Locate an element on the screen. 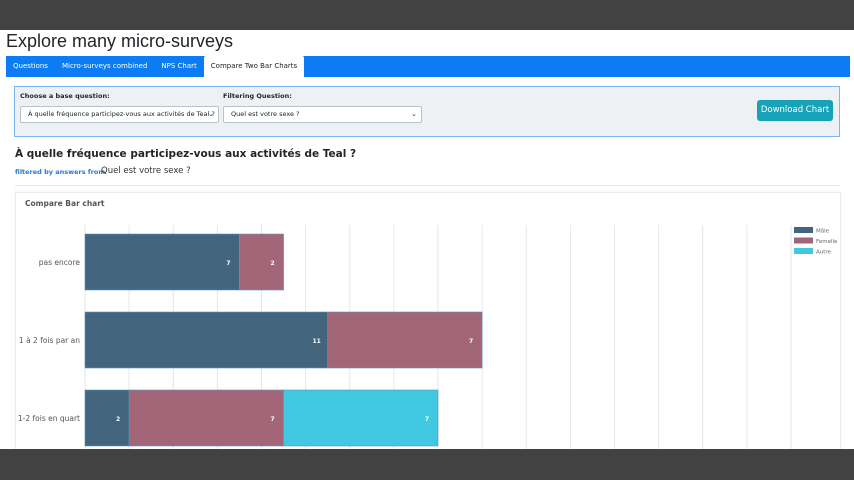 The width and height of the screenshot is (854, 480). page-title: Explore many micro-surveys is located at coordinates (120, 41).